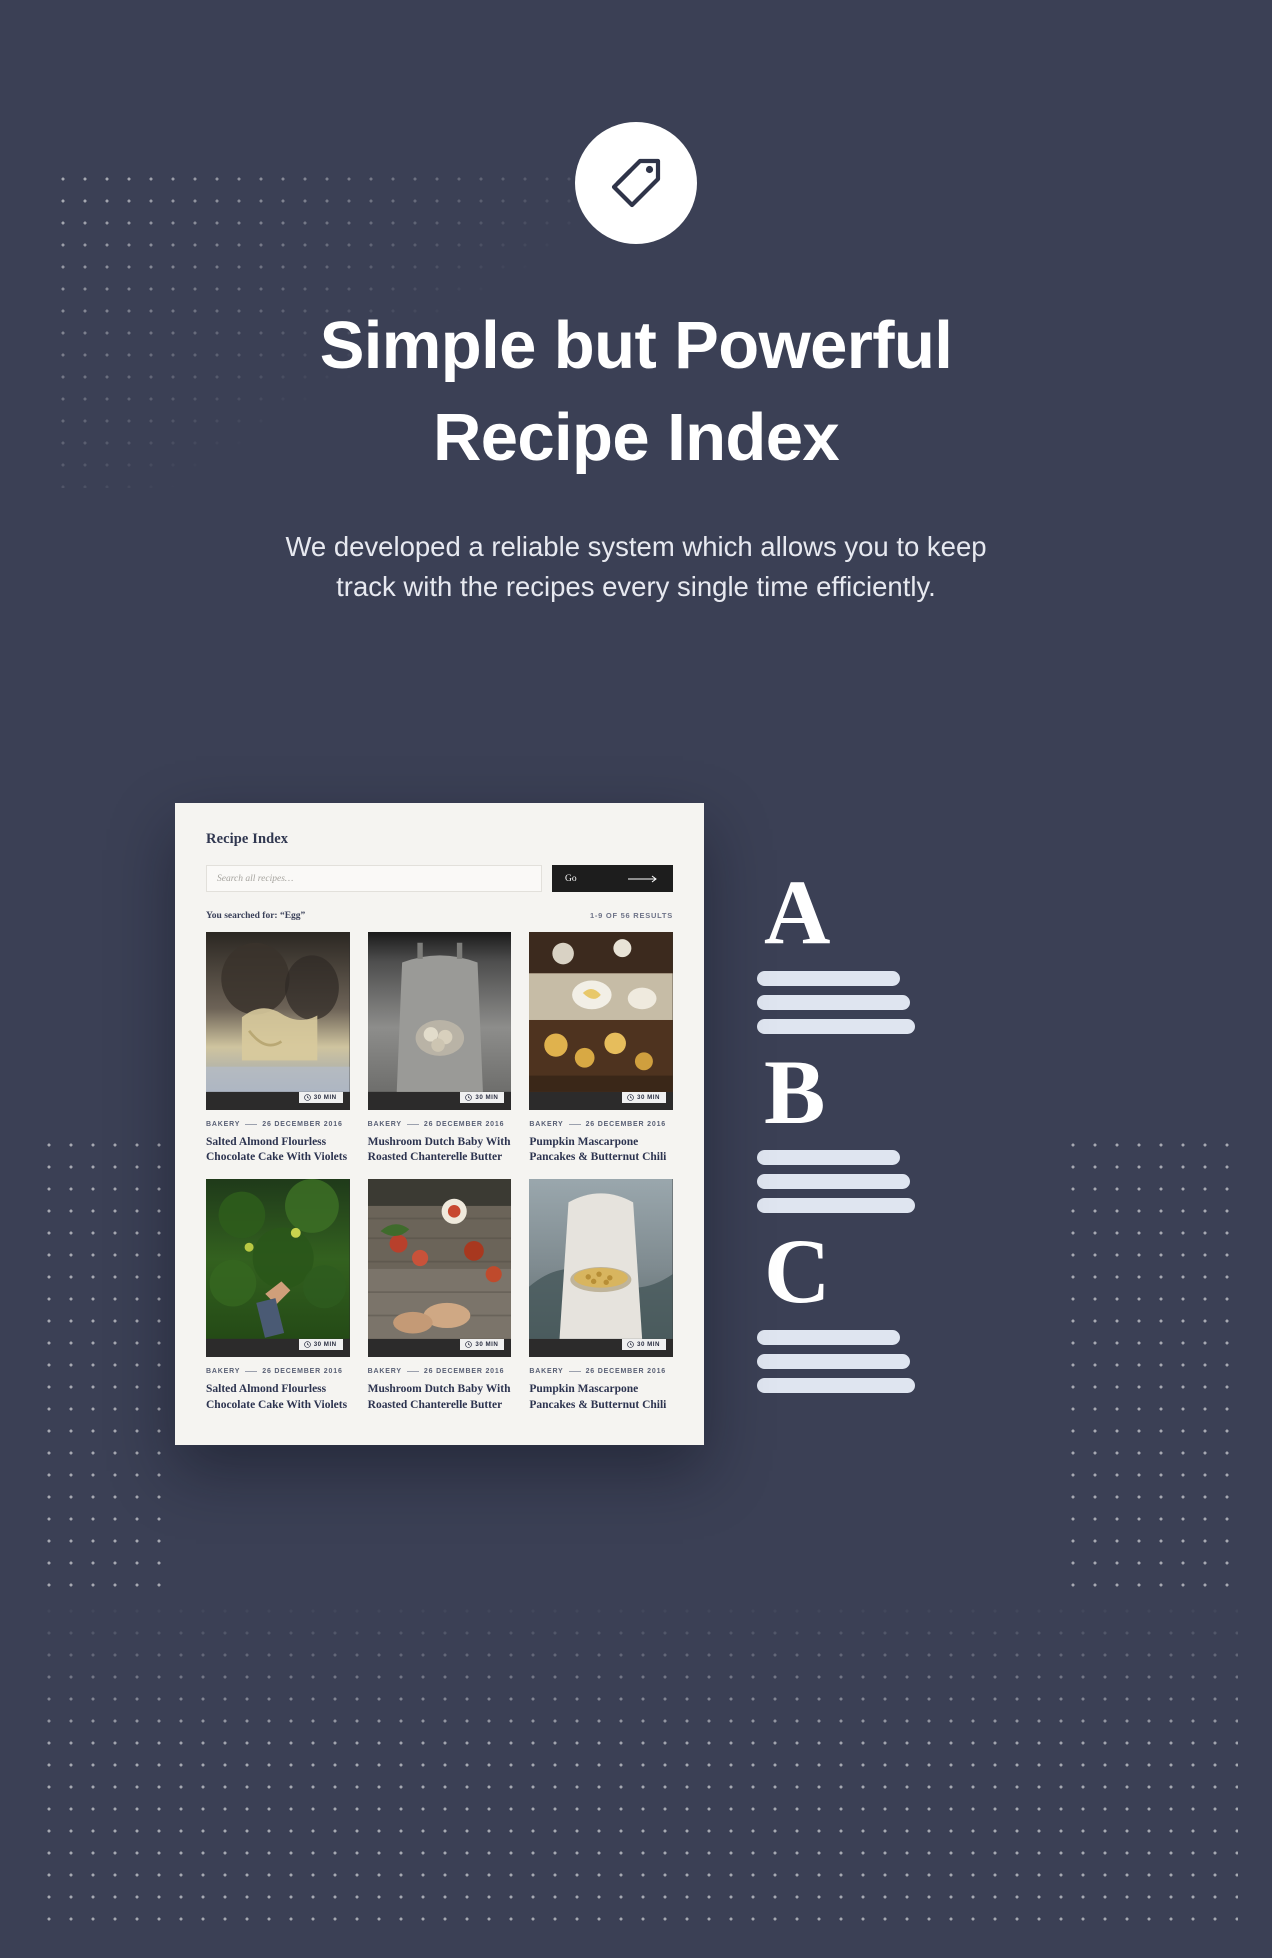 This screenshot has width=1272, height=1958. What do you see at coordinates (103, 1369) in the screenshot?
I see `dot-grid-left` at bounding box center [103, 1369].